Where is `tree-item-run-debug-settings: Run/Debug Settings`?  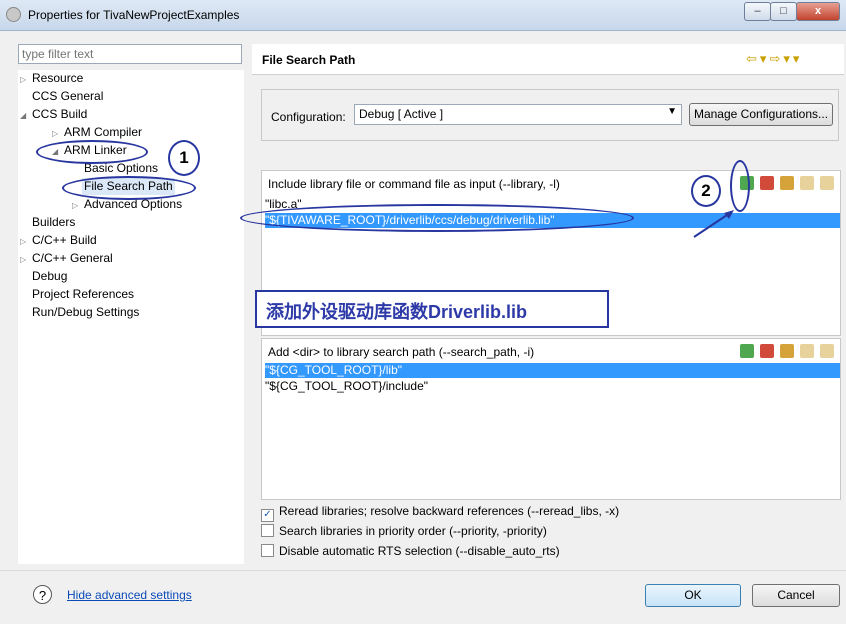 tree-item-run-debug-settings: Run/Debug Settings is located at coordinates (85, 312).